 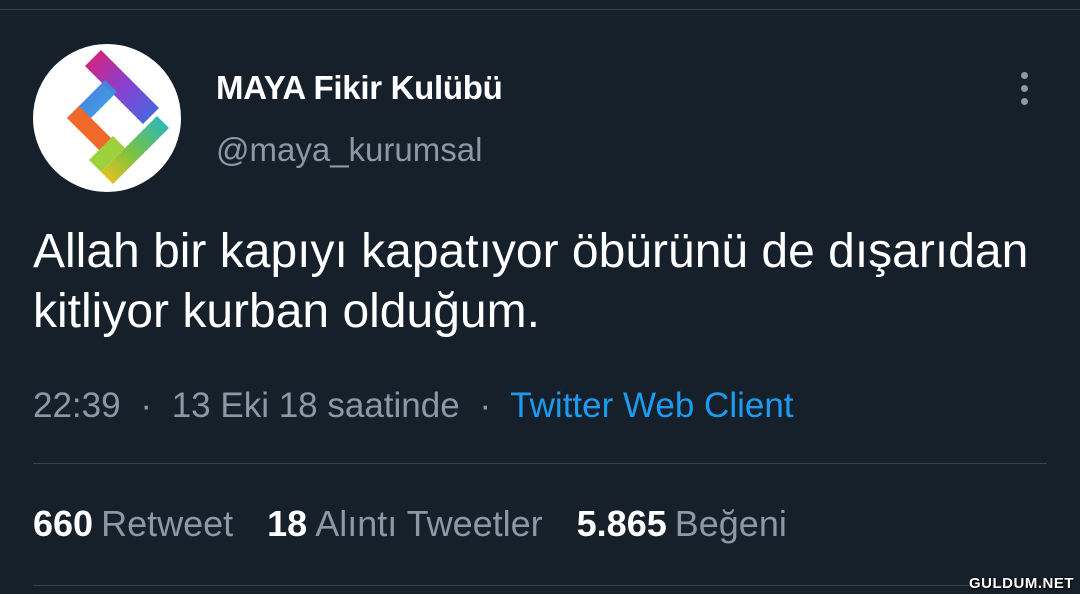 I want to click on profile-avatar, so click(x=107, y=118).